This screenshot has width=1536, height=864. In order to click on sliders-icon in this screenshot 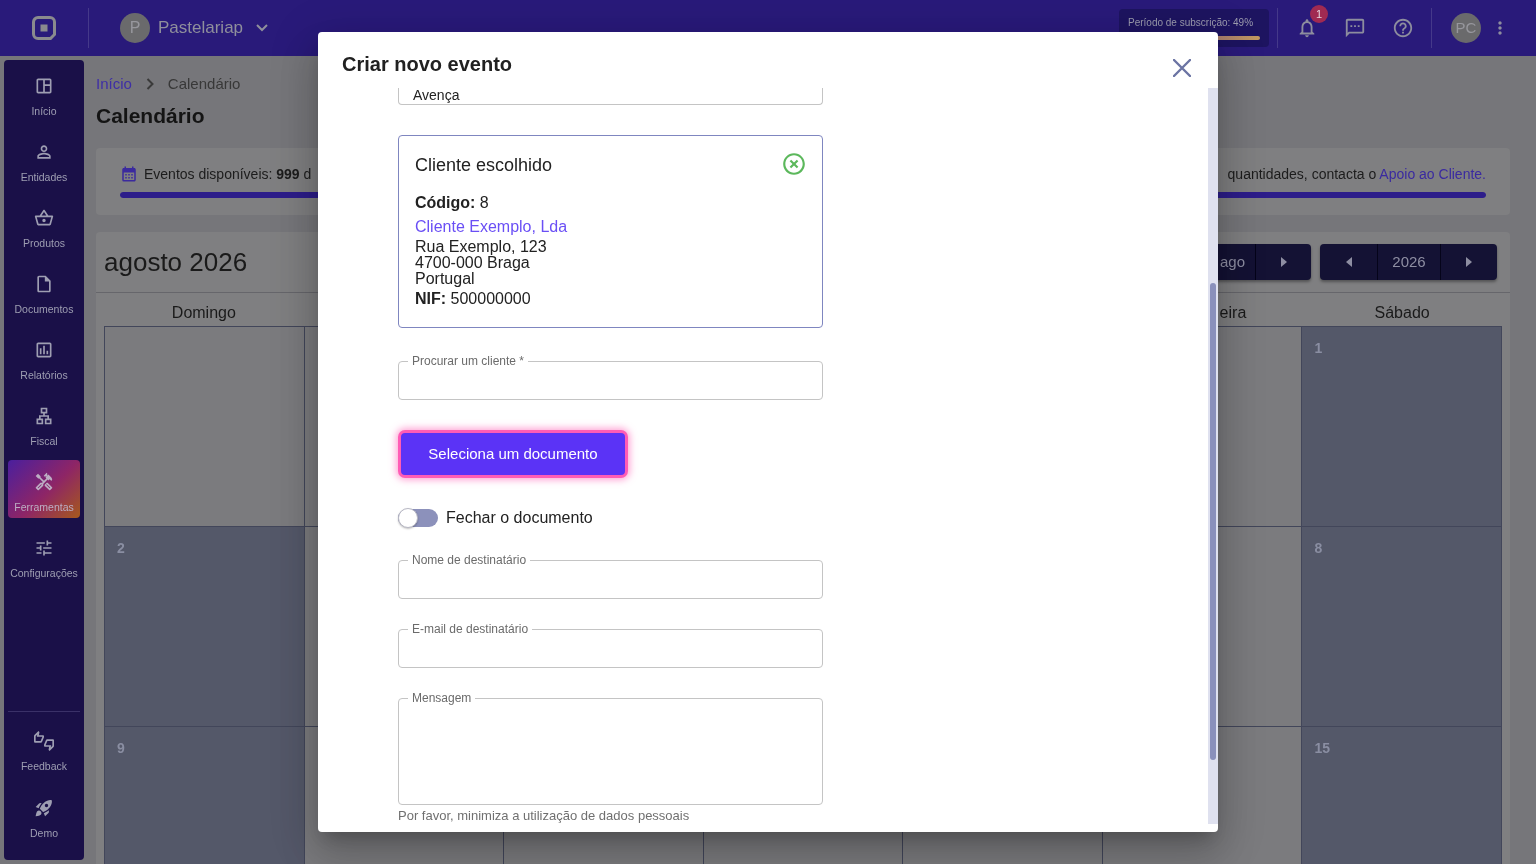, I will do `click(44, 548)`.